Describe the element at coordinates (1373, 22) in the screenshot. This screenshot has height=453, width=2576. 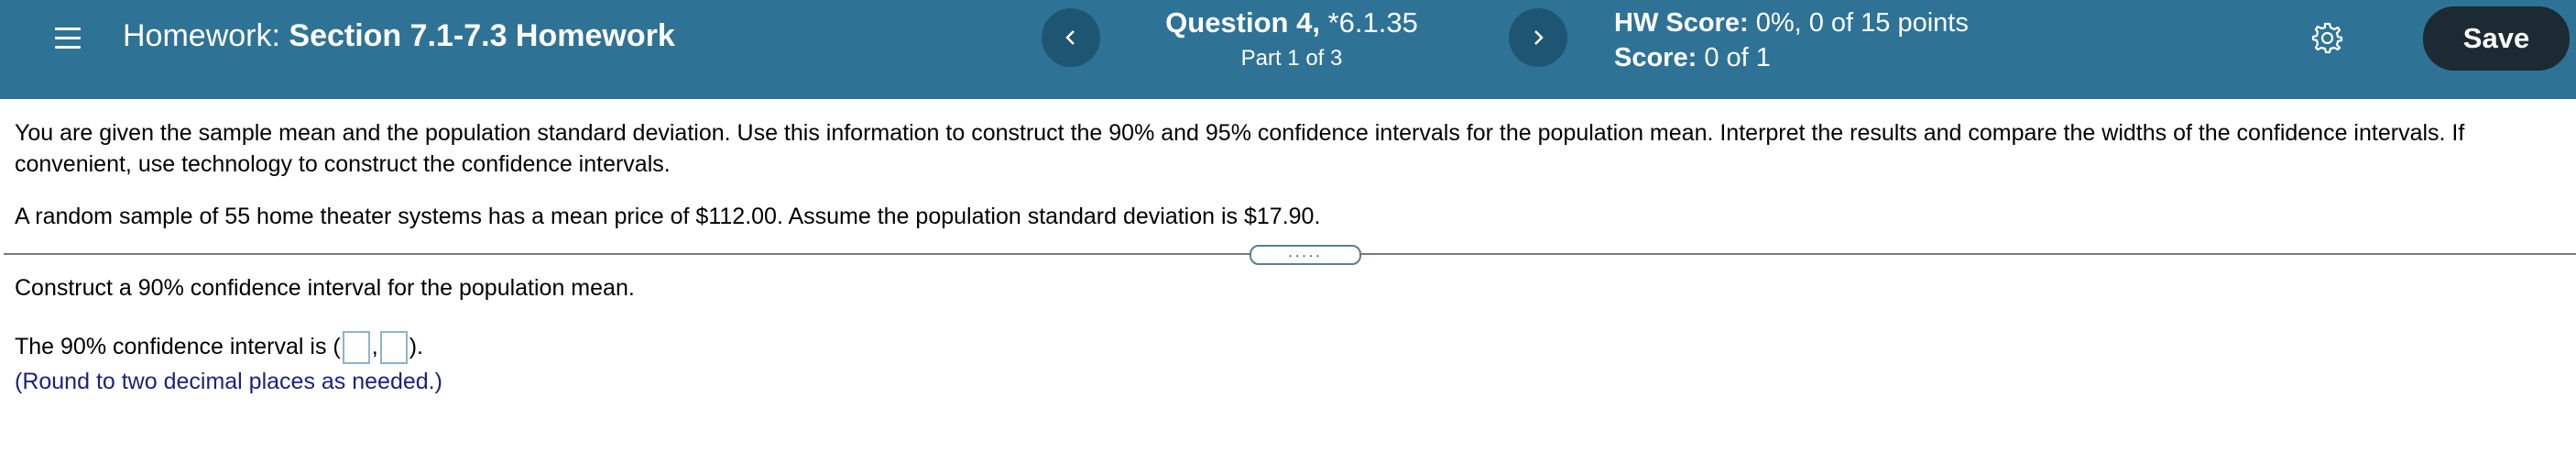
I see `question-id: *6.1.35` at that location.